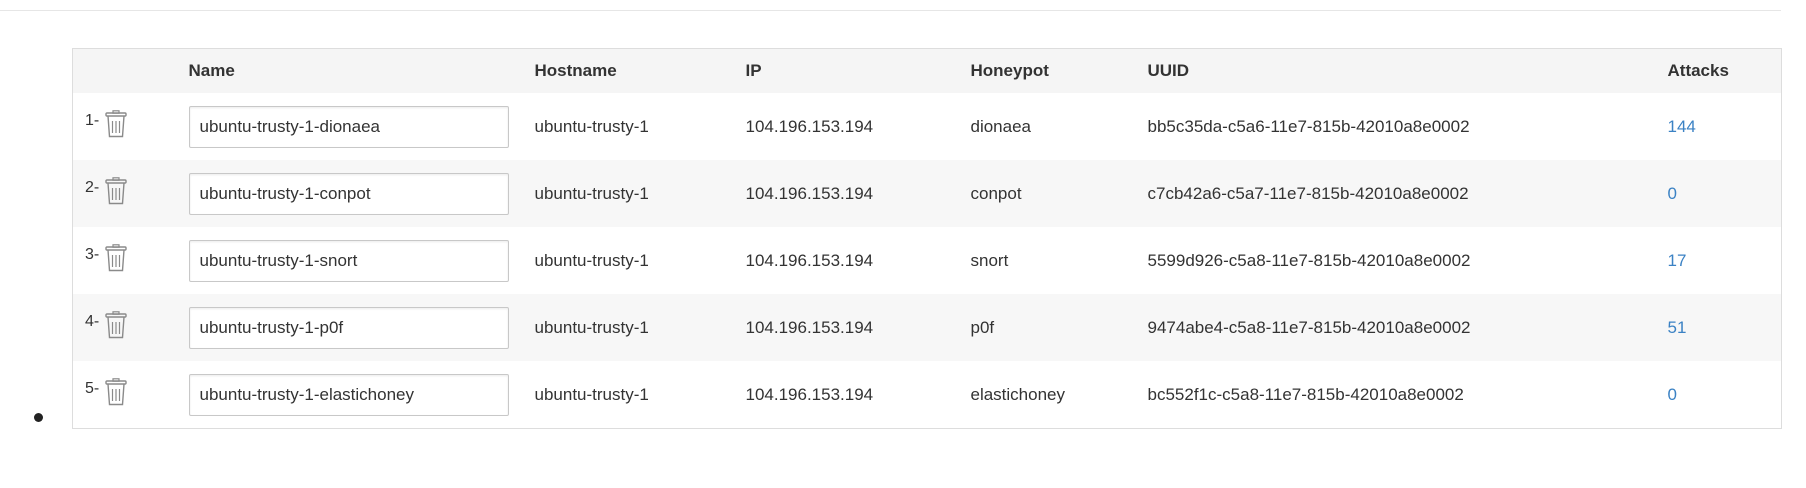  Describe the element at coordinates (1059, 193) in the screenshot. I see `honeypot-cell: conpot` at that location.